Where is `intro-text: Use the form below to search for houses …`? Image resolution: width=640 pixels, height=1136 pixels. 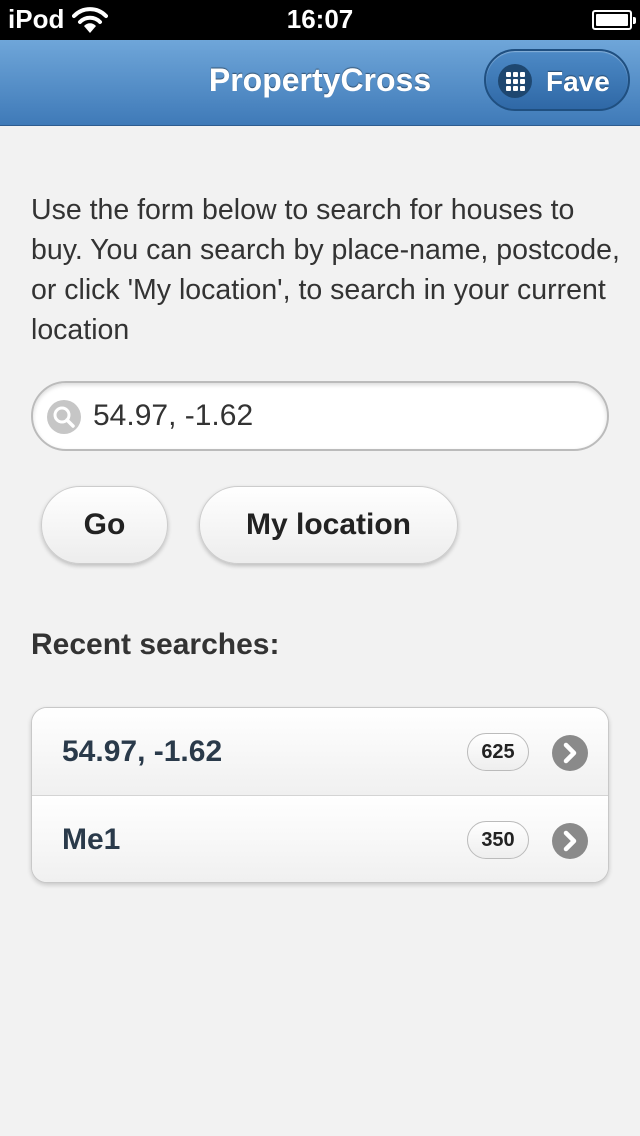 intro-text: Use the form below to search for houses … is located at coordinates (325, 270).